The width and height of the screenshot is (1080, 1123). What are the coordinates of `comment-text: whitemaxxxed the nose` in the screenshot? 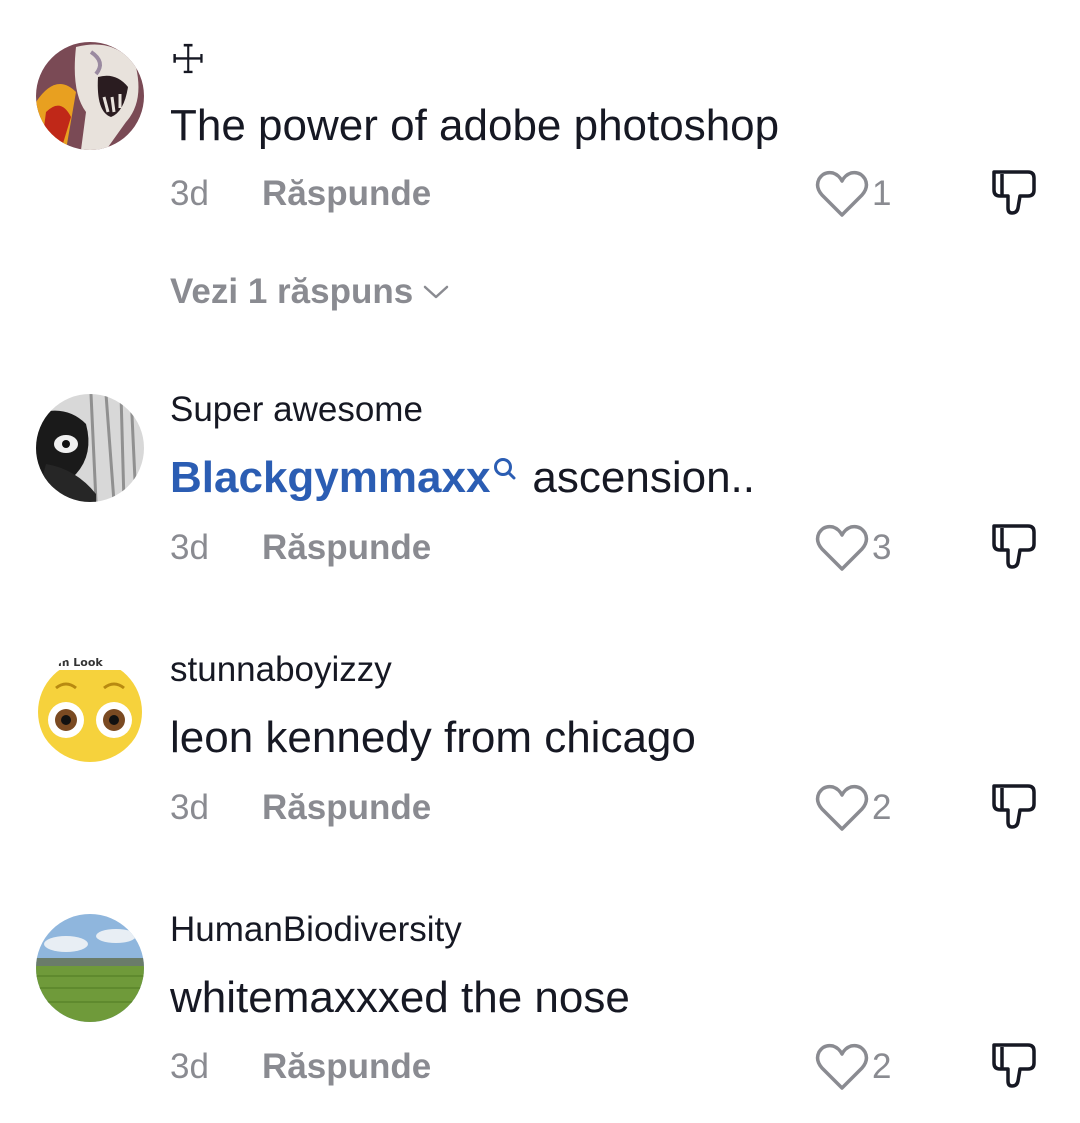 It's located at (400, 997).